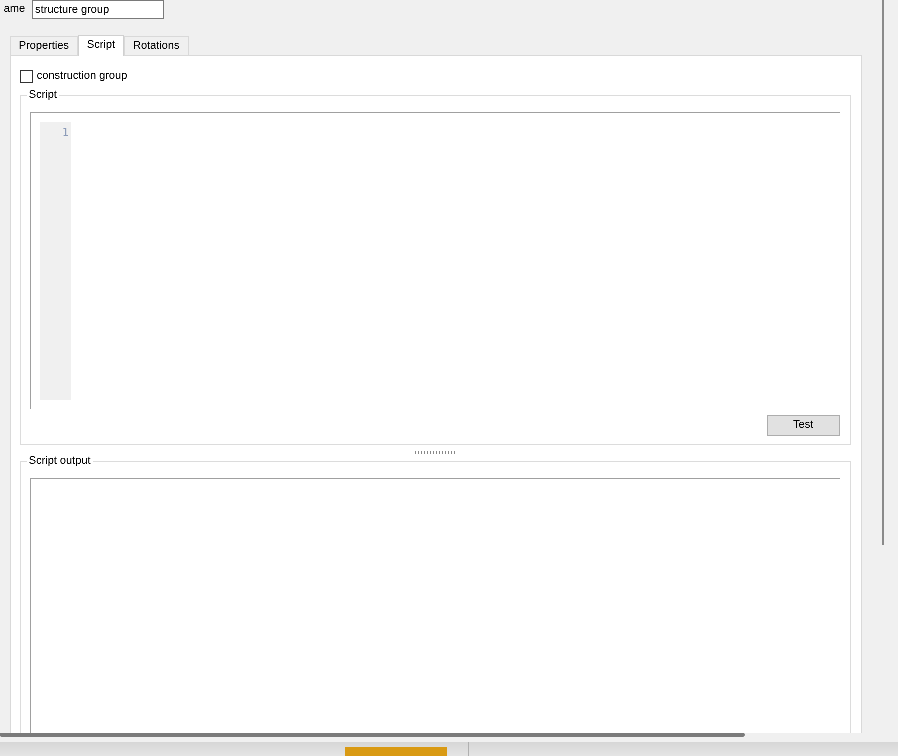 The height and width of the screenshot is (756, 898). I want to click on group-title: Script, so click(43, 95).